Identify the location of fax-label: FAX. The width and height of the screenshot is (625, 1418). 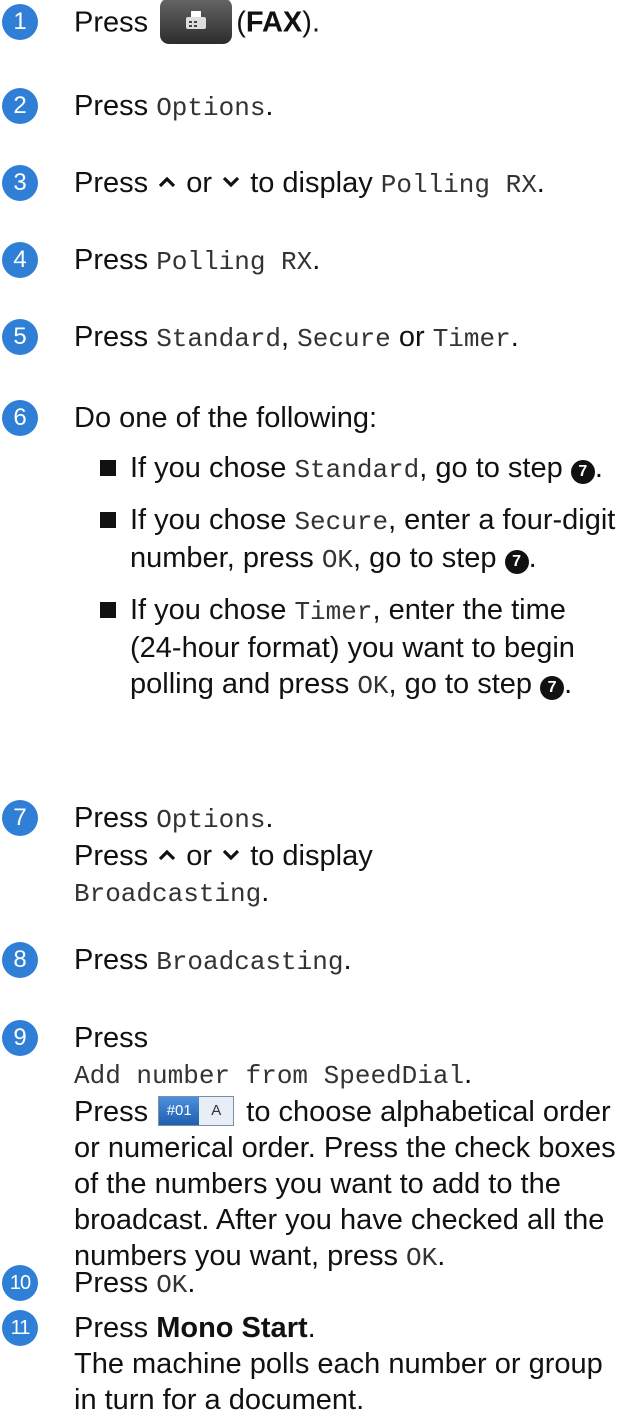
(274, 22).